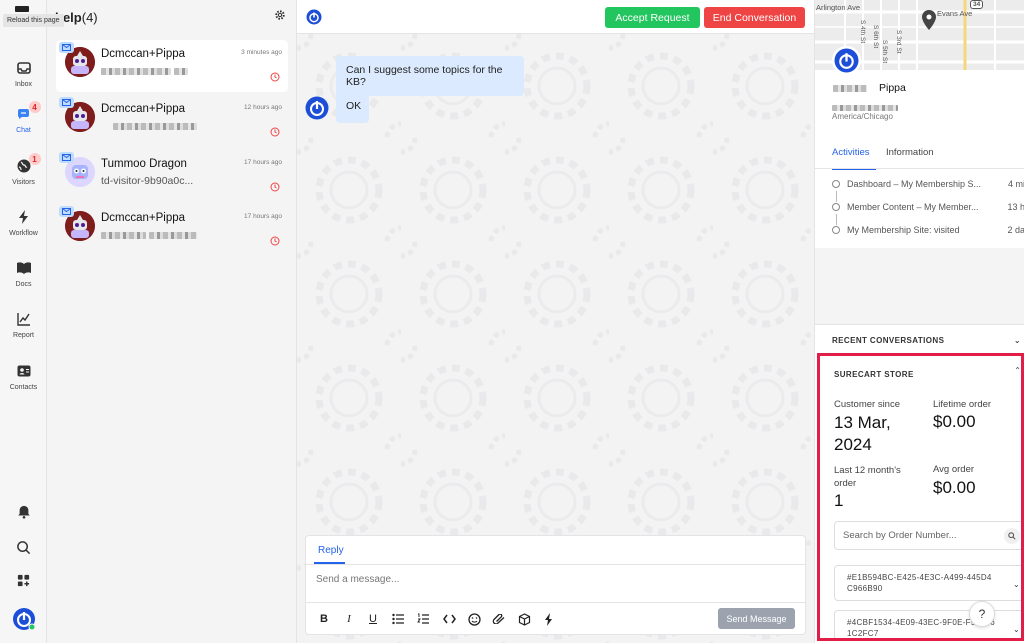  What do you see at coordinates (430, 76) in the screenshot?
I see `chat-message: Can I suggest some topics for the KB?` at bounding box center [430, 76].